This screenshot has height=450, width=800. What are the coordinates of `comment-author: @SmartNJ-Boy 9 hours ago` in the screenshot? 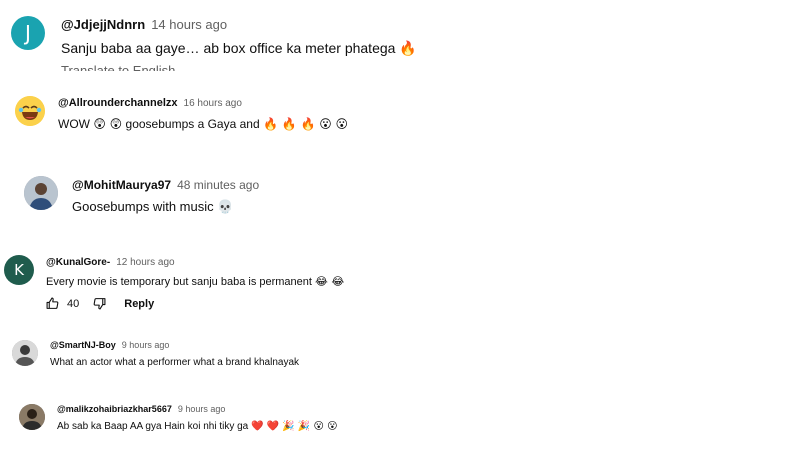 It's located at (109, 345).